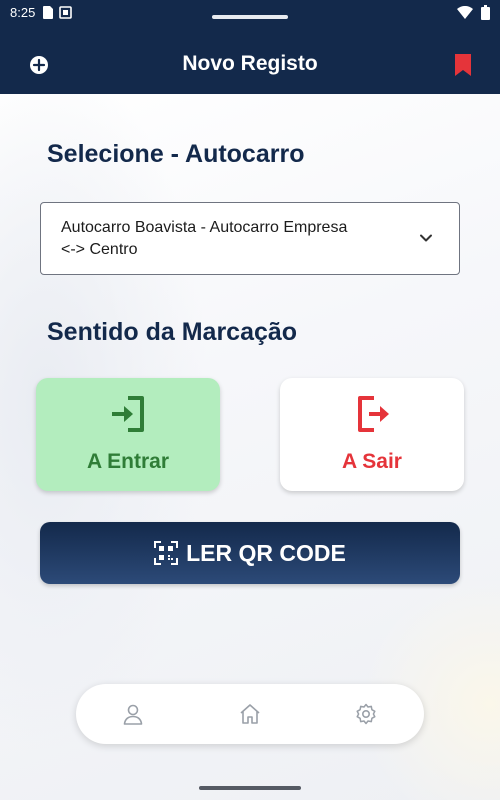 Image resolution: width=500 pixels, height=800 pixels. What do you see at coordinates (166, 553) in the screenshot?
I see `qr-code-scan-icon` at bounding box center [166, 553].